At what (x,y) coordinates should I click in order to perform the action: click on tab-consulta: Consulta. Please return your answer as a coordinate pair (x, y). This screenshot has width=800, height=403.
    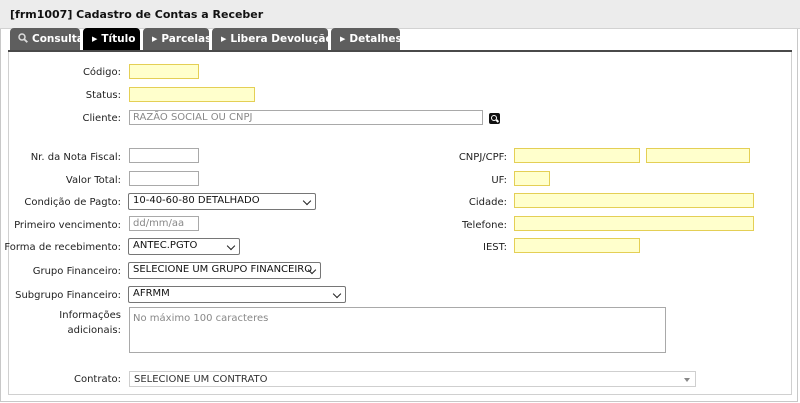
    Looking at the image, I should click on (47, 39).